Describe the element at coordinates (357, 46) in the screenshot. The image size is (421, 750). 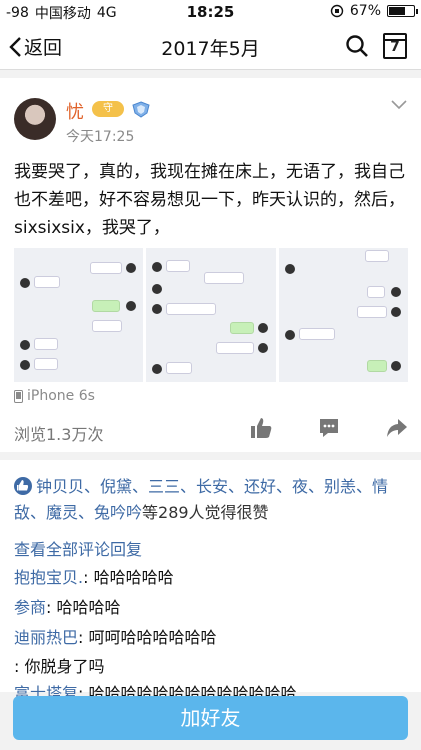
I see `search-icon` at that location.